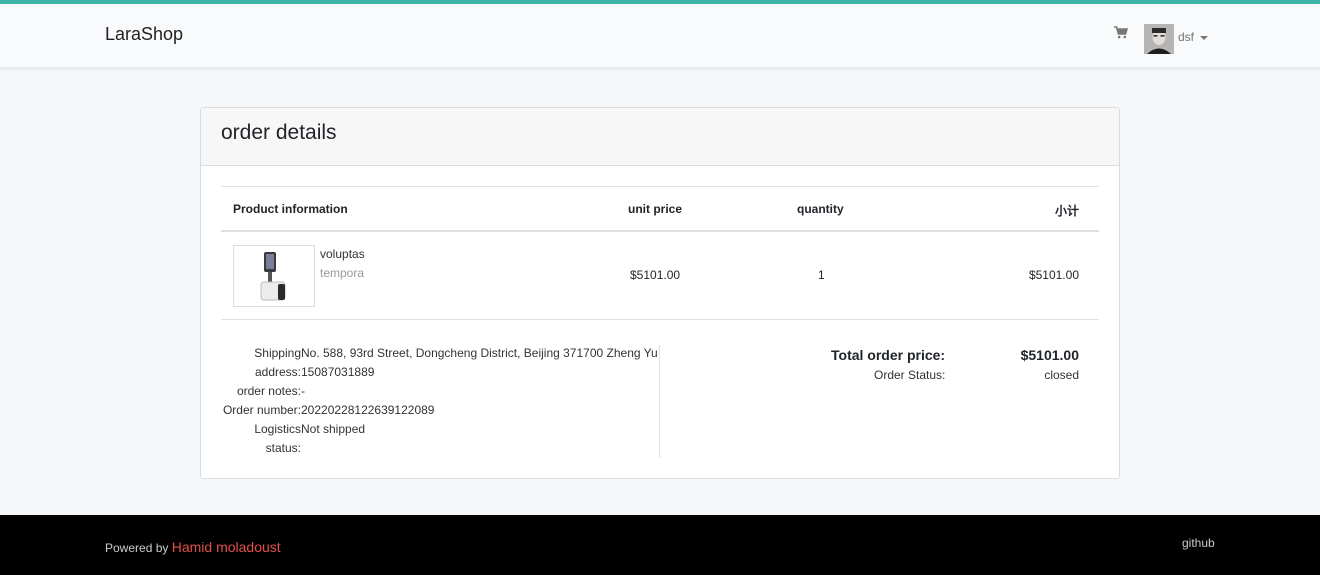 Image resolution: width=1320 pixels, height=575 pixels. What do you see at coordinates (910, 375) in the screenshot?
I see `order-status-label: Order Status:` at bounding box center [910, 375].